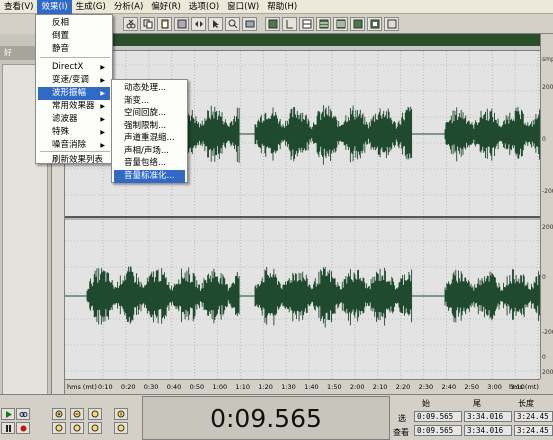 The height and width of the screenshot is (440, 553). What do you see at coordinates (331, 24) in the screenshot?
I see `toolbar` at bounding box center [331, 24].